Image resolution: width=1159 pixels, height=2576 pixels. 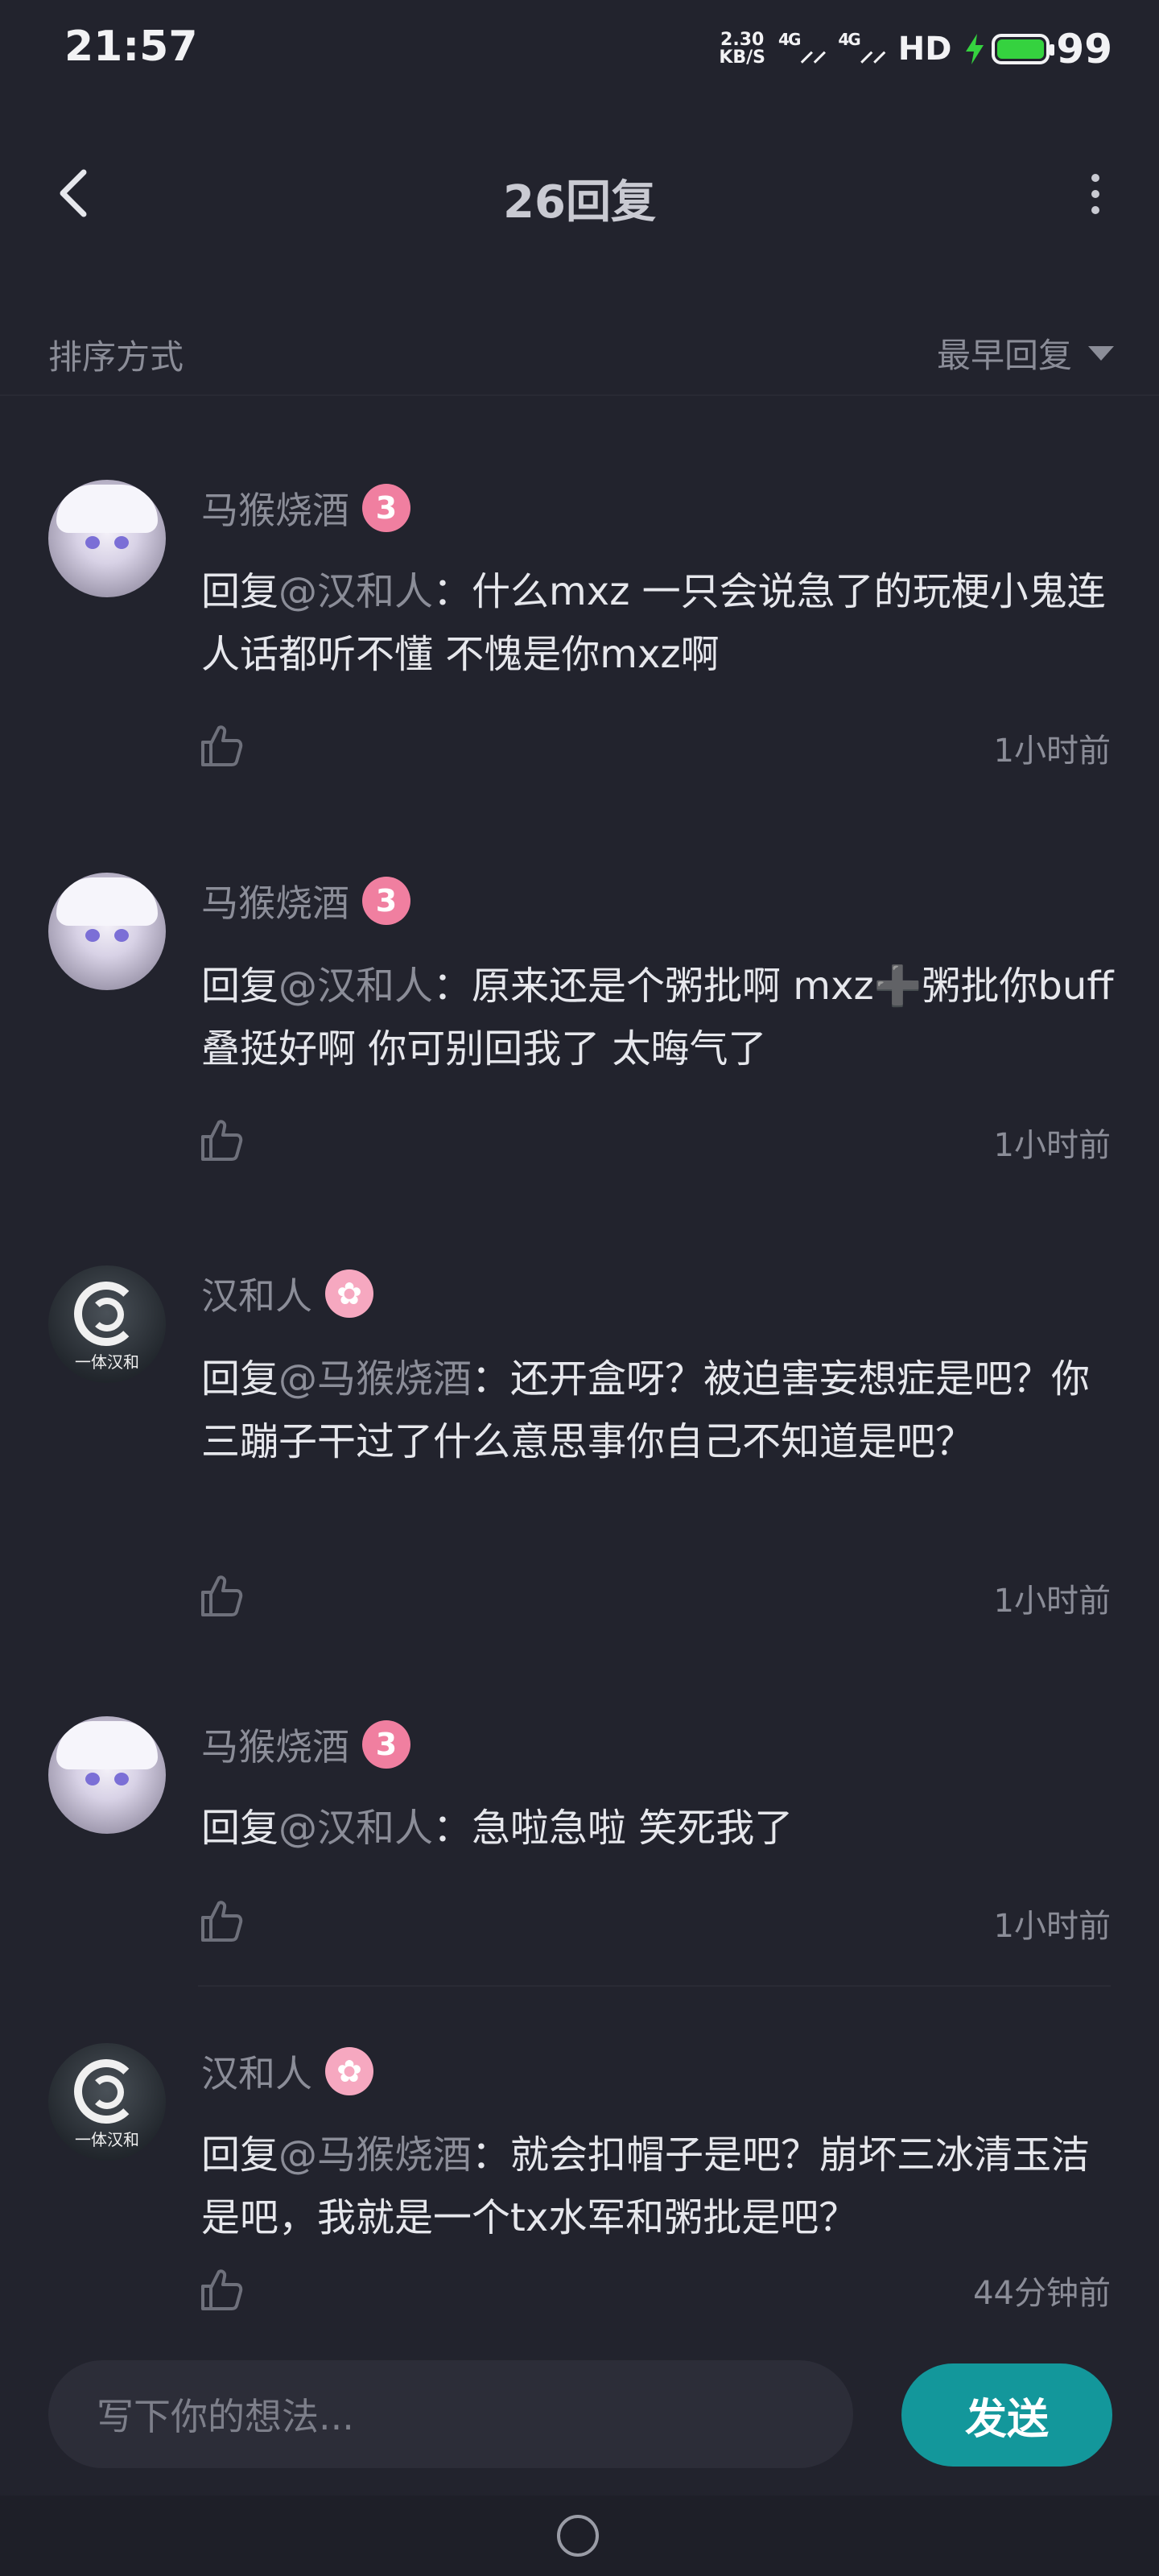 I want to click on battery-icon, so click(x=1023, y=49).